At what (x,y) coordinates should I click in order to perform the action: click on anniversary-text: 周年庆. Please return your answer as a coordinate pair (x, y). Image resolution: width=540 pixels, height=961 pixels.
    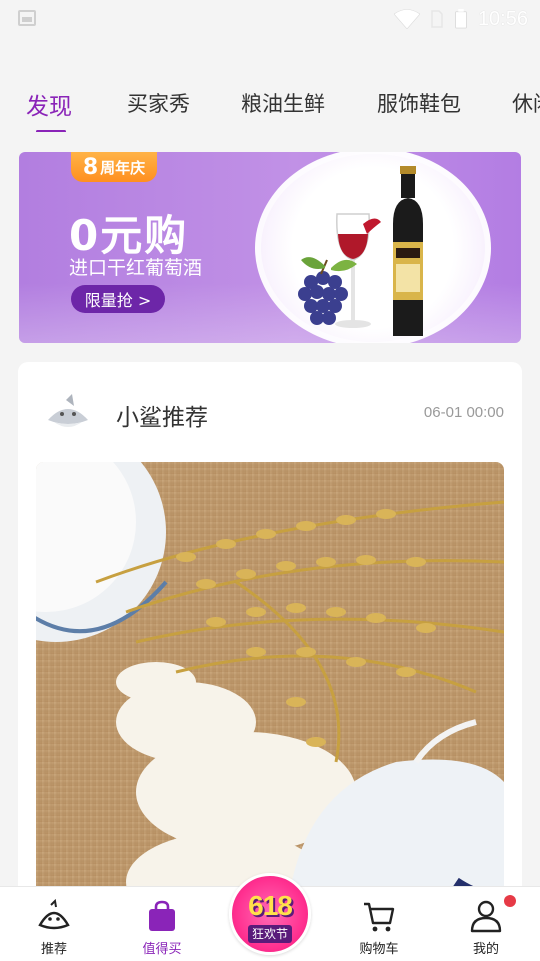
    Looking at the image, I should click on (123, 167).